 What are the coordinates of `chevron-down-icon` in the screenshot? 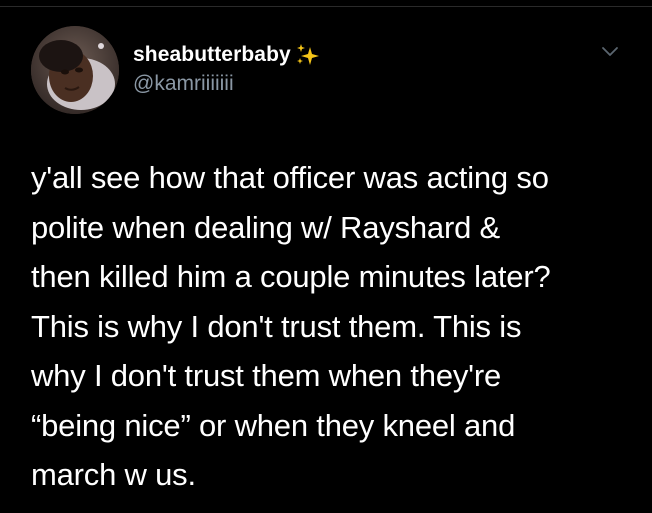 It's located at (610, 52).